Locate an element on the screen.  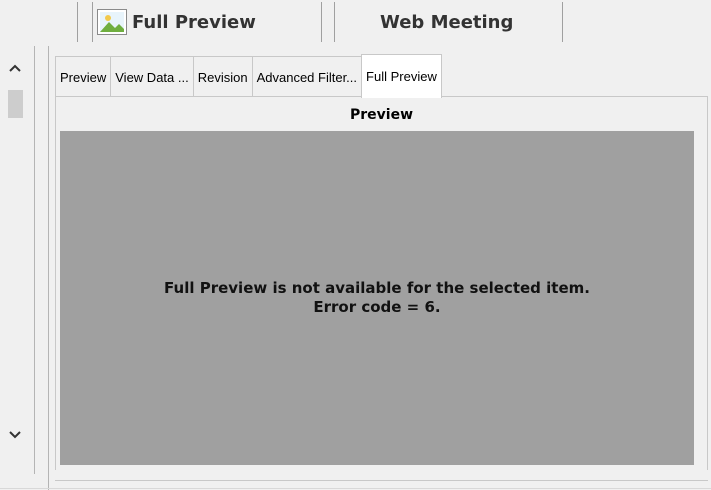
scroll-thumb is located at coordinates (15, 104).